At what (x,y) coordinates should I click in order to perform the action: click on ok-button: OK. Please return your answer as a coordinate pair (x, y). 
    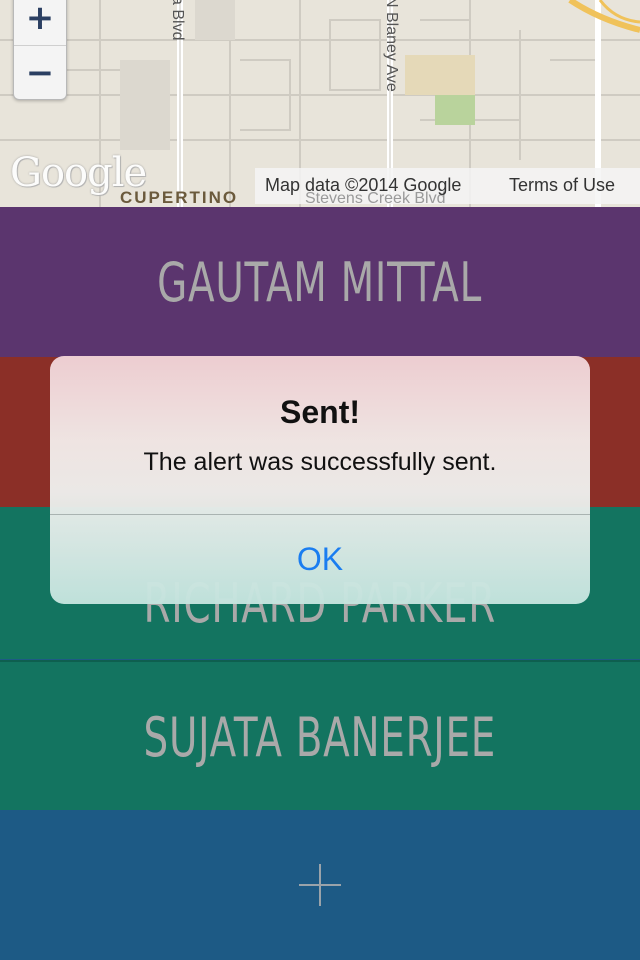
    Looking at the image, I should click on (320, 559).